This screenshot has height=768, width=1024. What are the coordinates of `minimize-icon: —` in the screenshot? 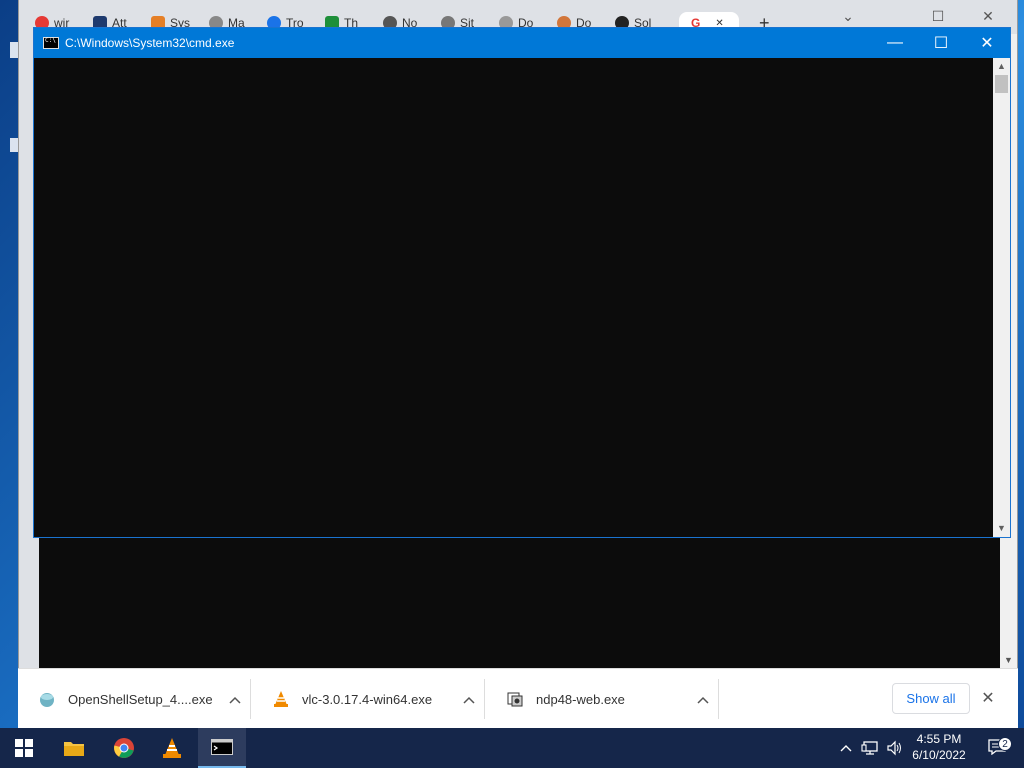 It's located at (895, 42).